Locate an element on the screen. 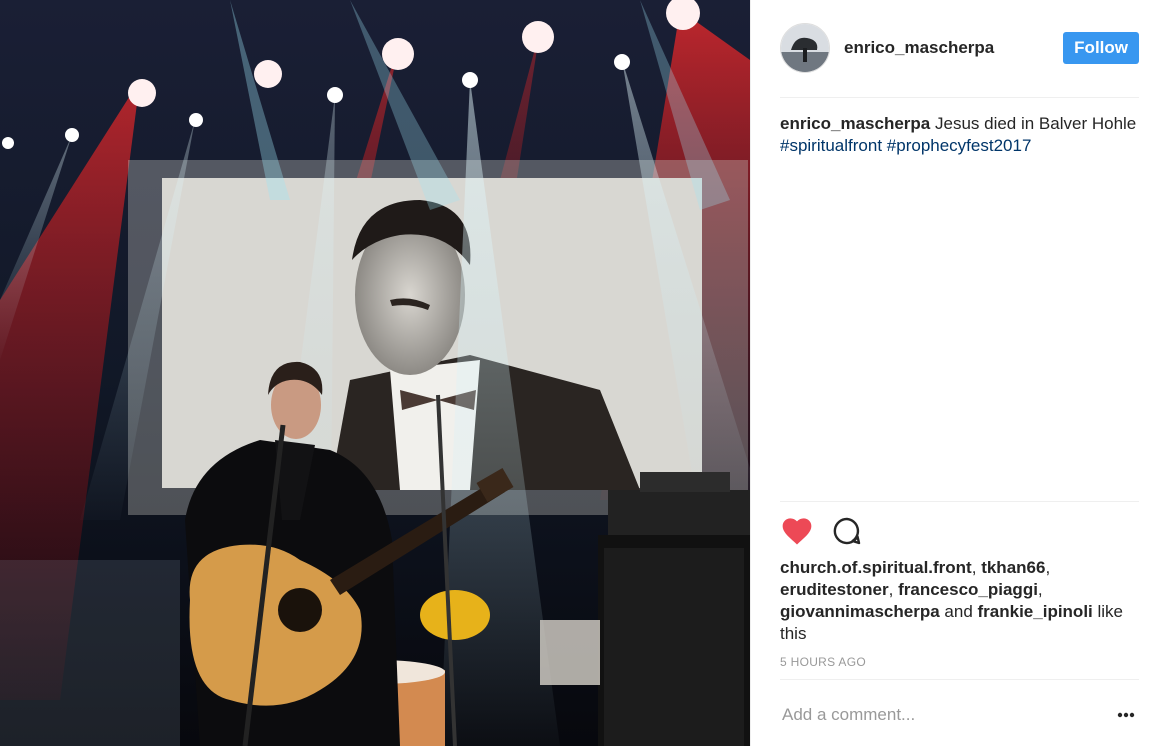 This screenshot has width=1170, height=746. heart-filled-icon is located at coordinates (797, 531).